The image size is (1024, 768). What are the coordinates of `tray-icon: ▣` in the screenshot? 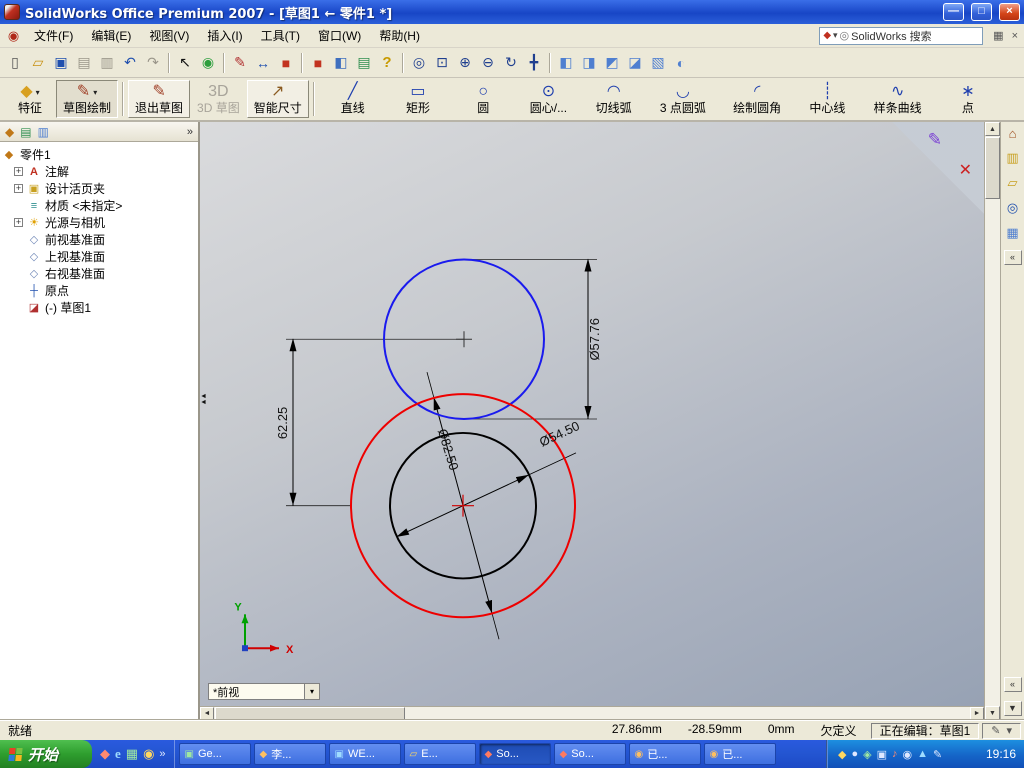 It's located at (882, 754).